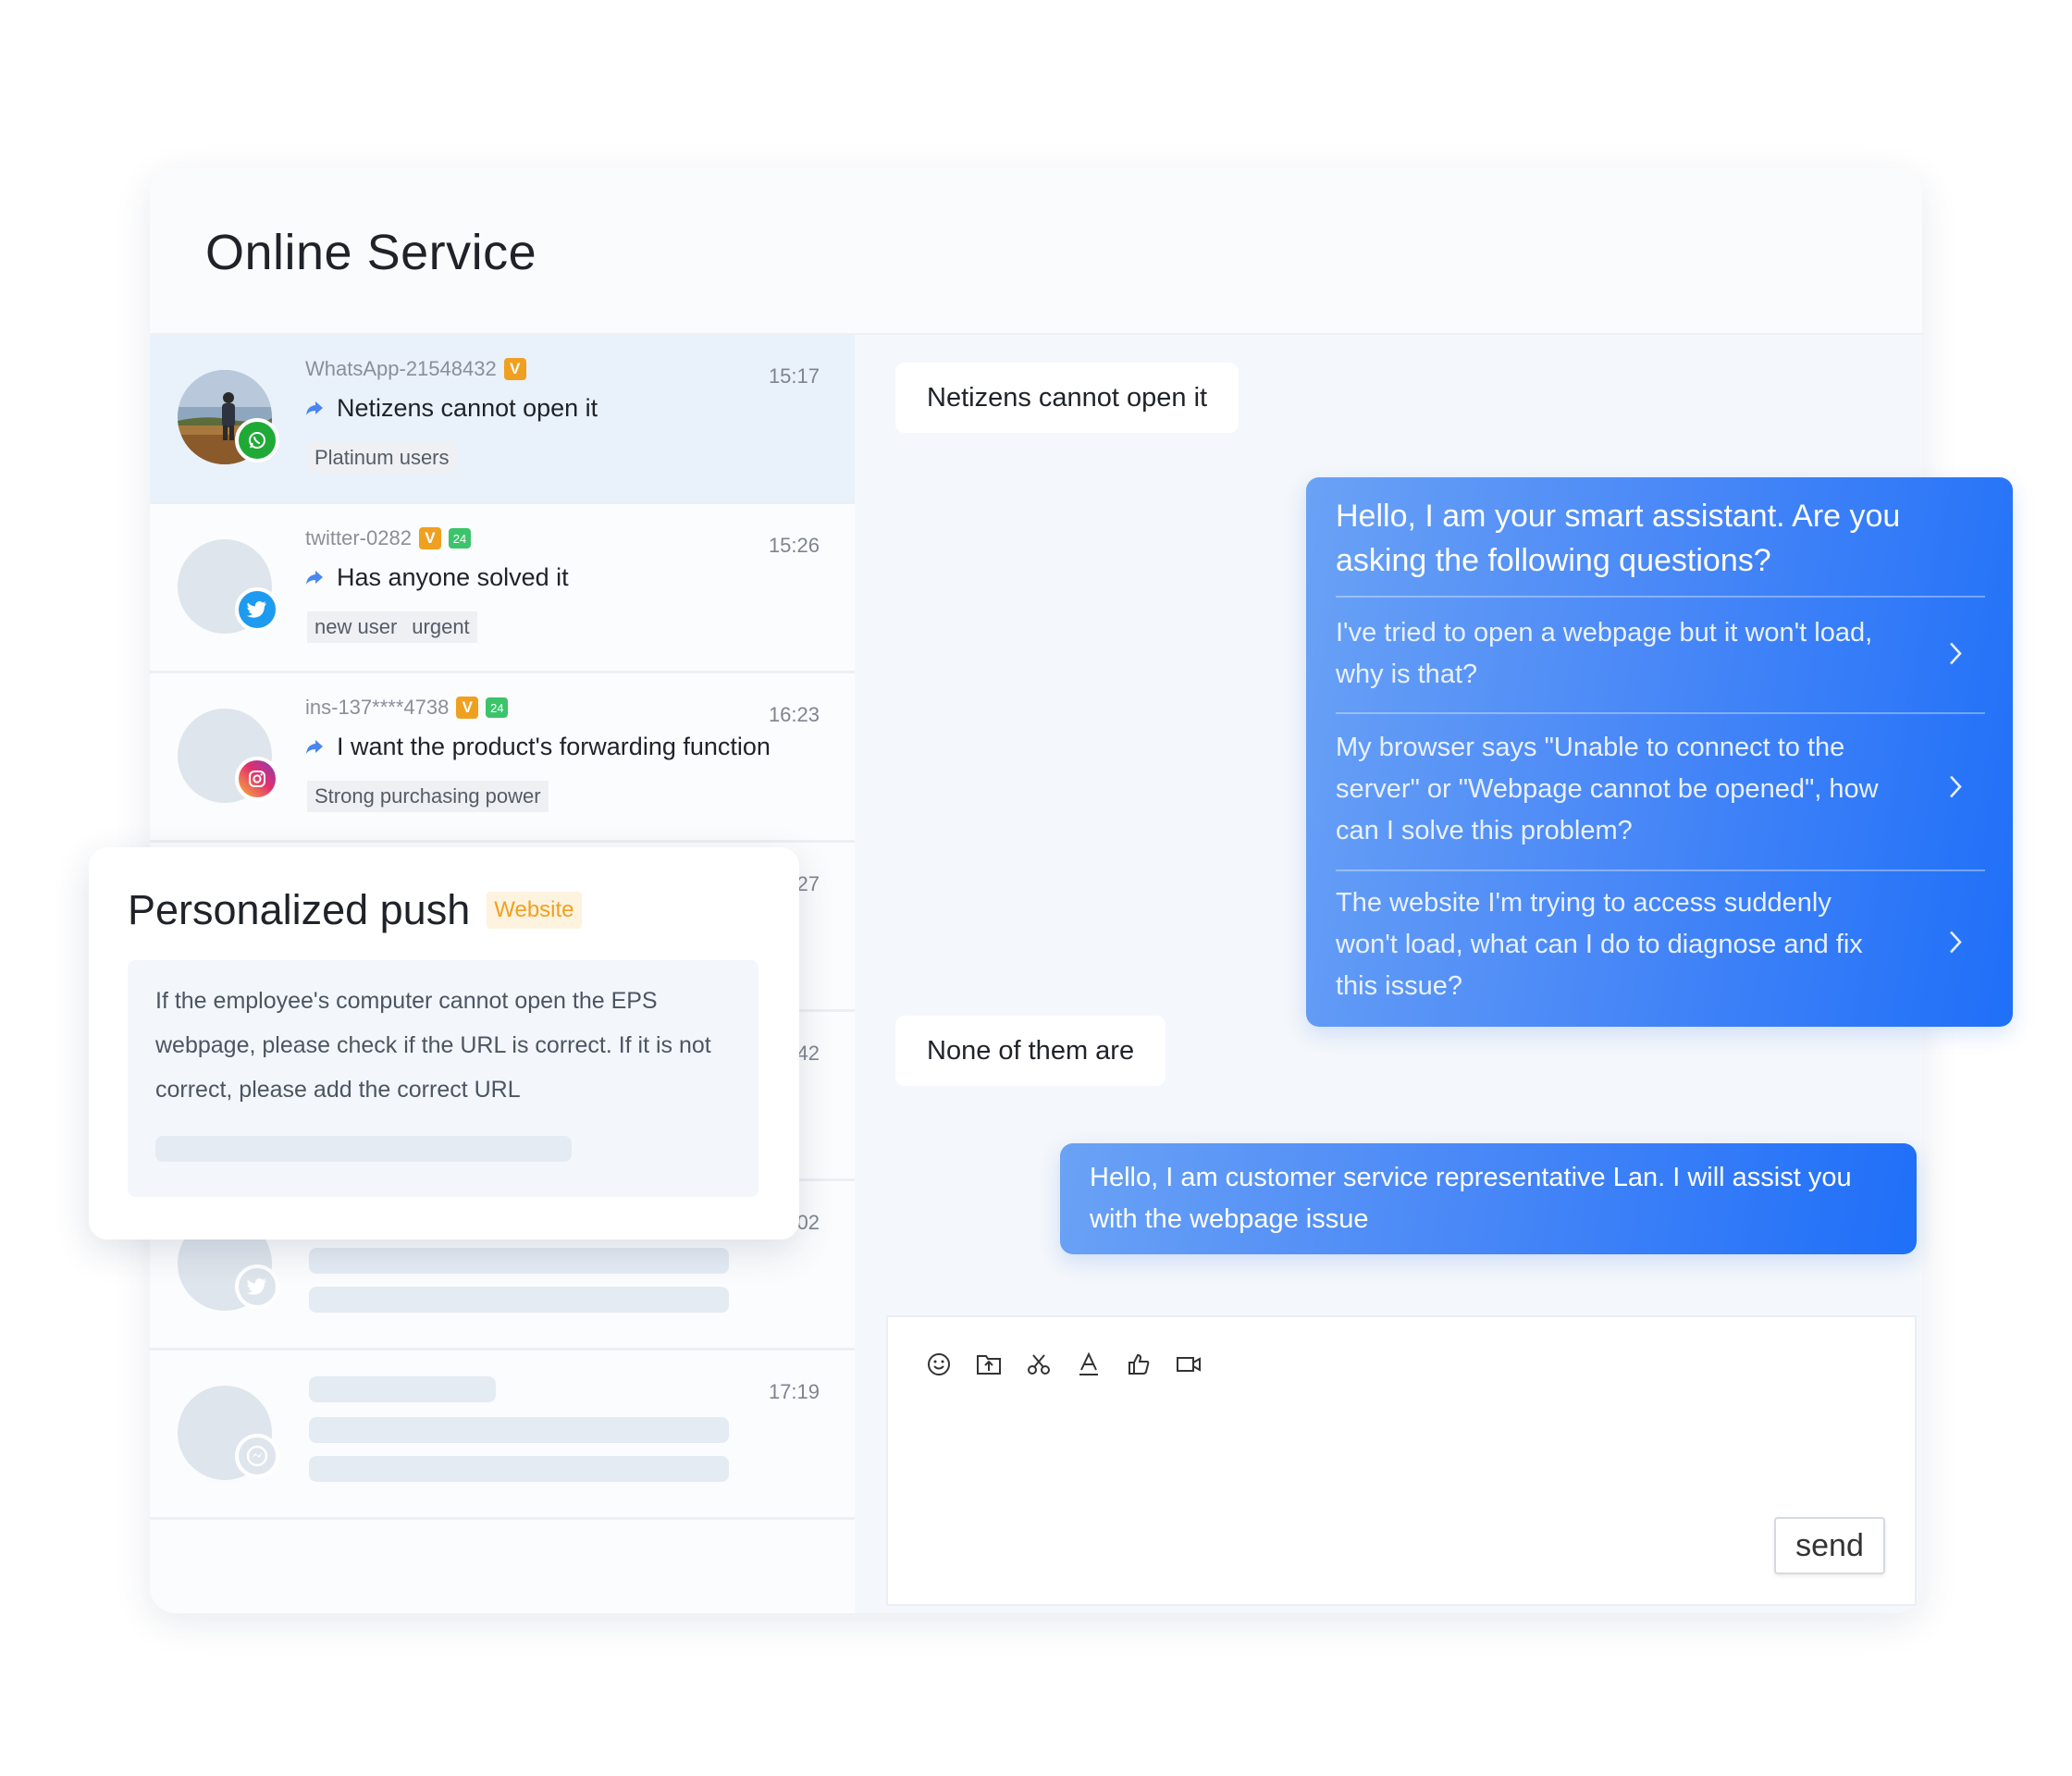  I want to click on last-message: Has anyone solved it, so click(437, 578).